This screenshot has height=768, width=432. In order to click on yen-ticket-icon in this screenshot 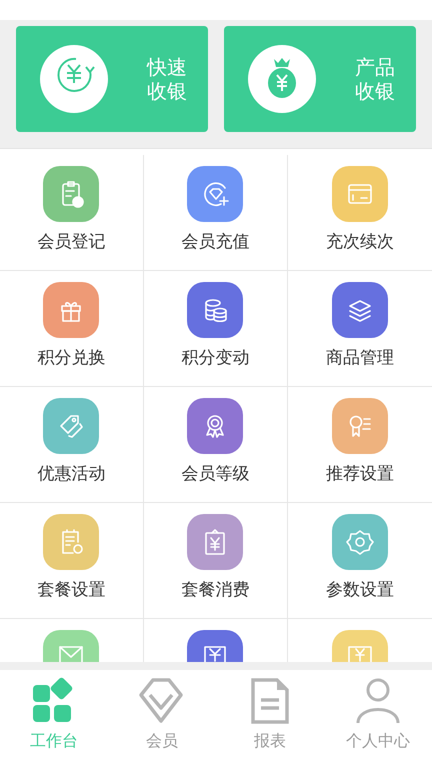, I will do `click(215, 654)`.